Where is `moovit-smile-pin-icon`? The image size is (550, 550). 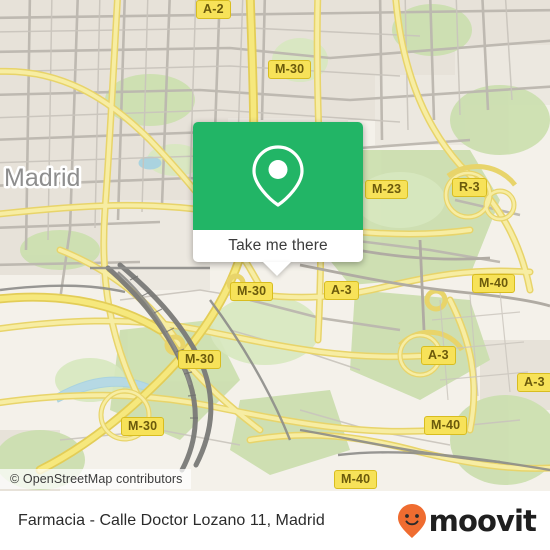 moovit-smile-pin-icon is located at coordinates (411, 521).